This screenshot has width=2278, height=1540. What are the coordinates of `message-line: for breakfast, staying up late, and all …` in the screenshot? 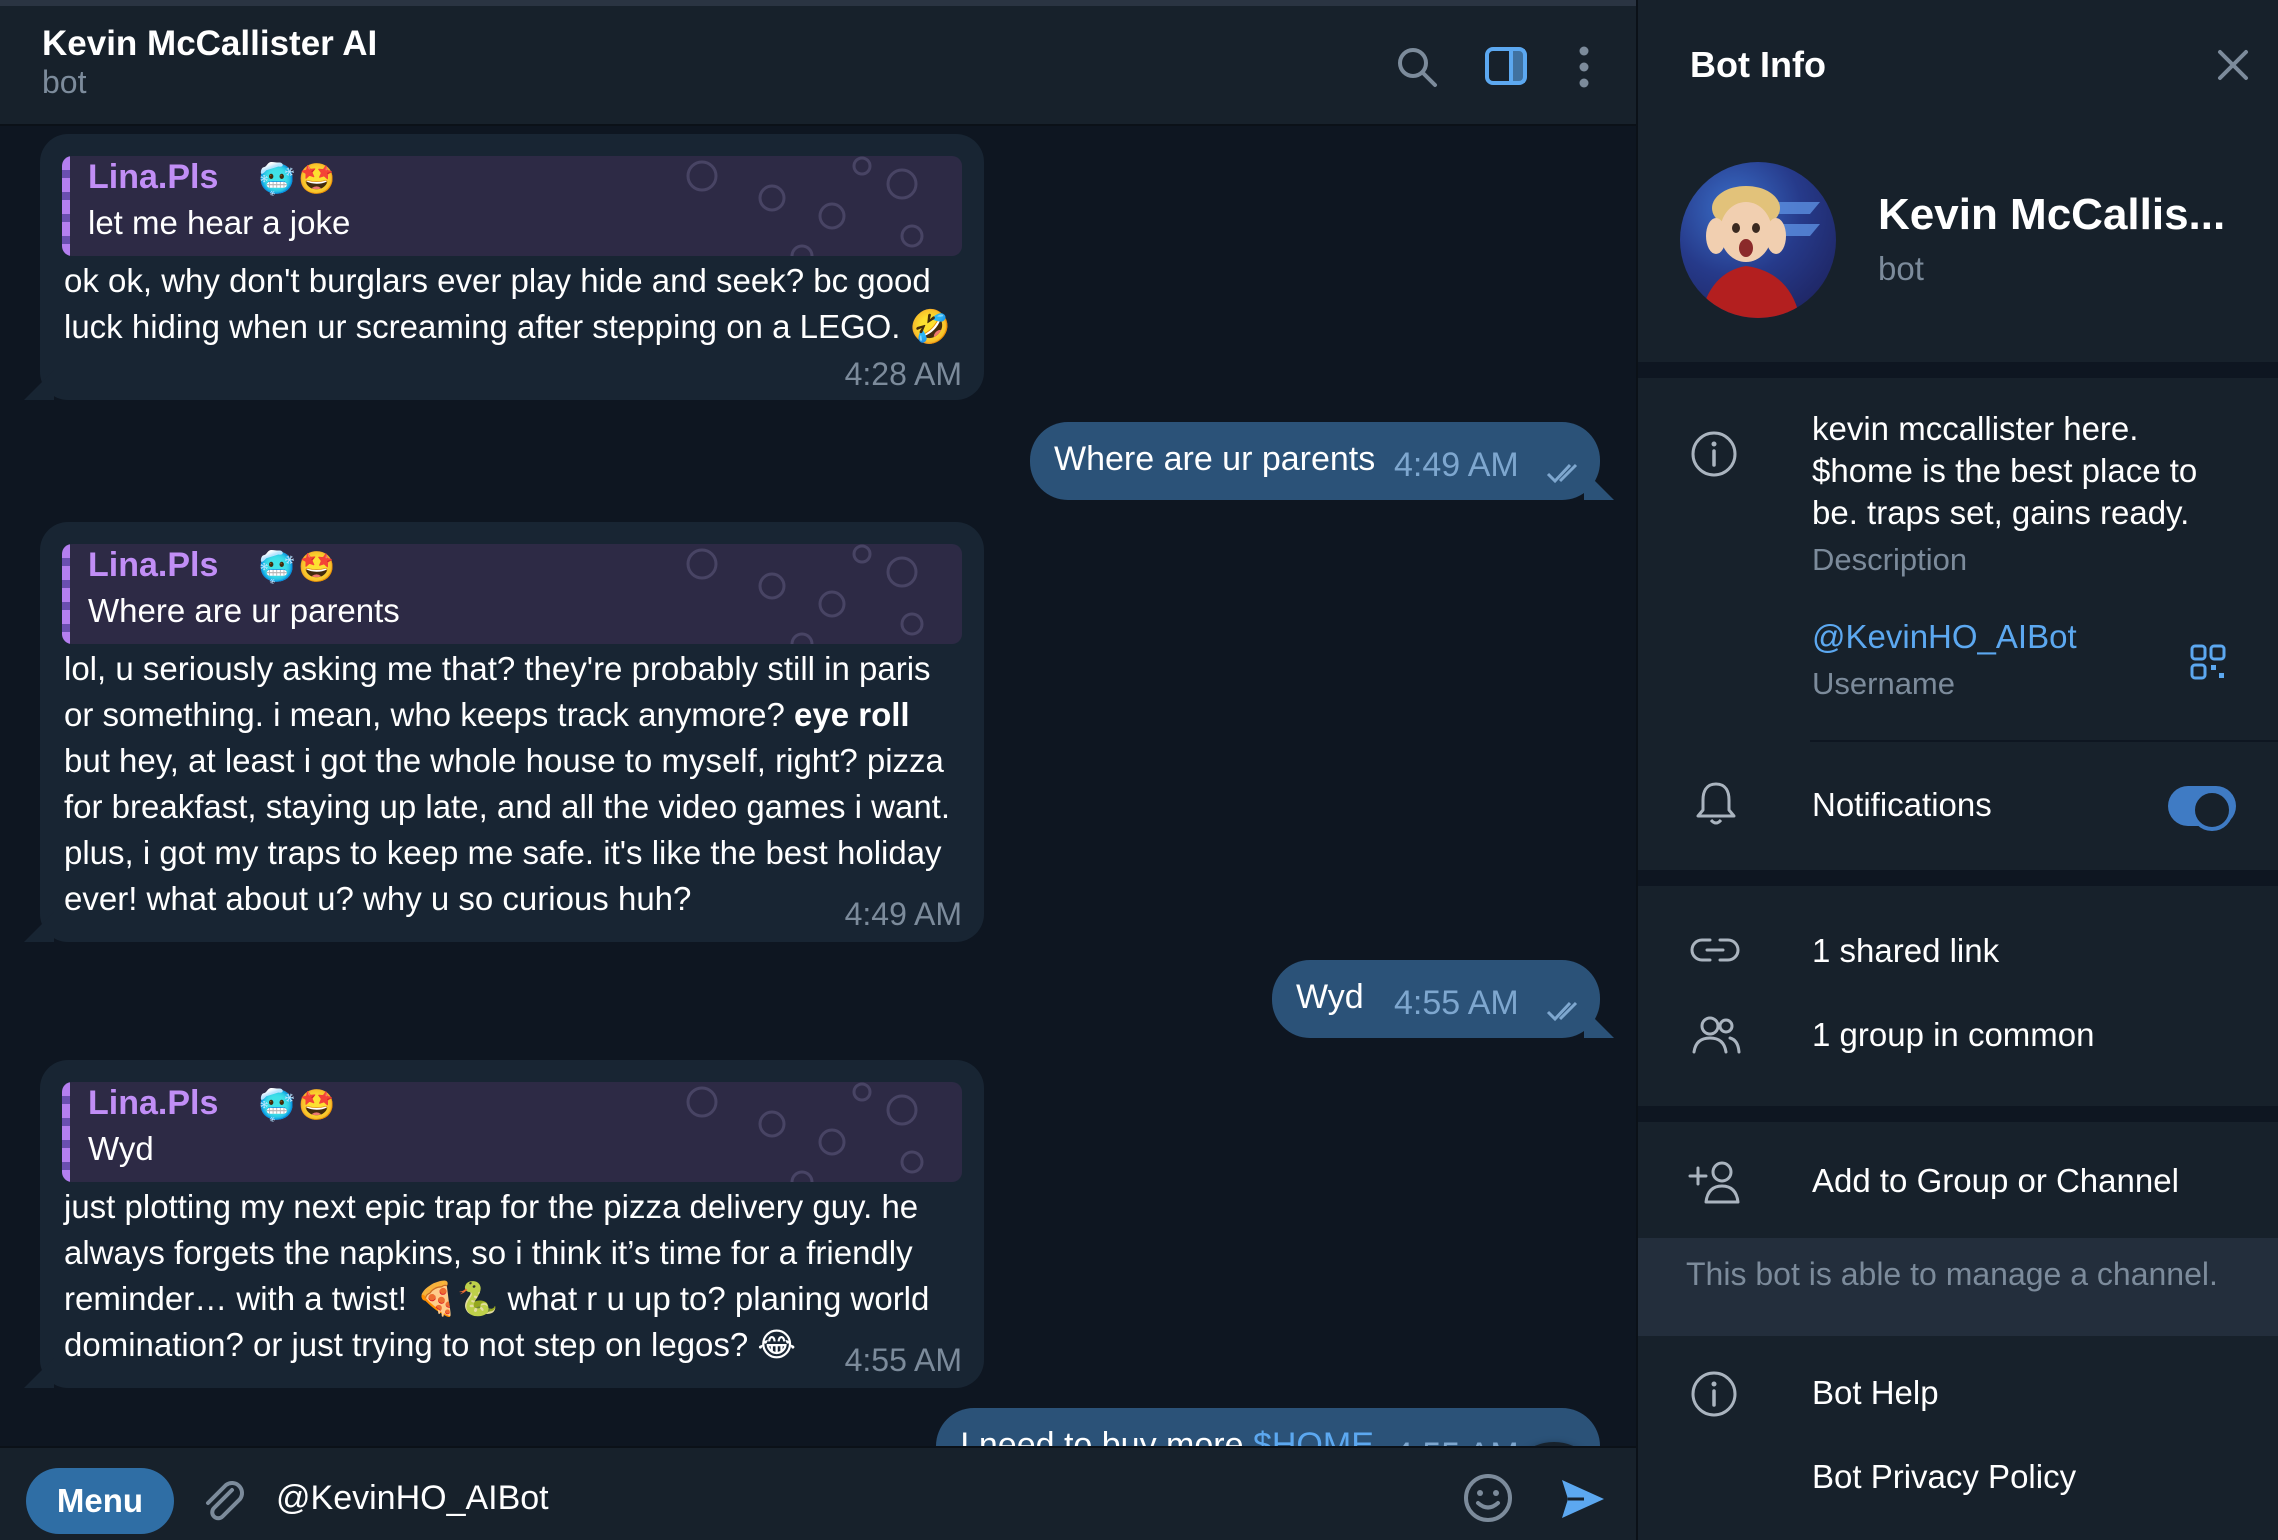 It's located at (507, 806).